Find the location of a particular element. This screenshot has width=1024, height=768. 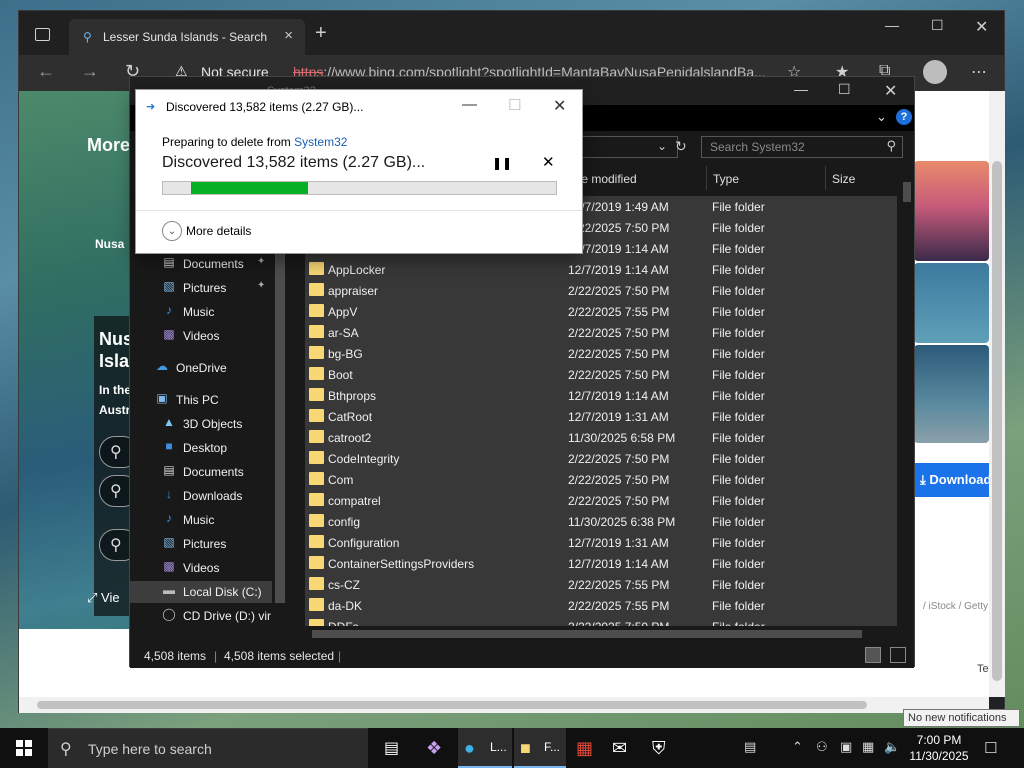

nav-item: ☁ OneDrive is located at coordinates (209, 368).